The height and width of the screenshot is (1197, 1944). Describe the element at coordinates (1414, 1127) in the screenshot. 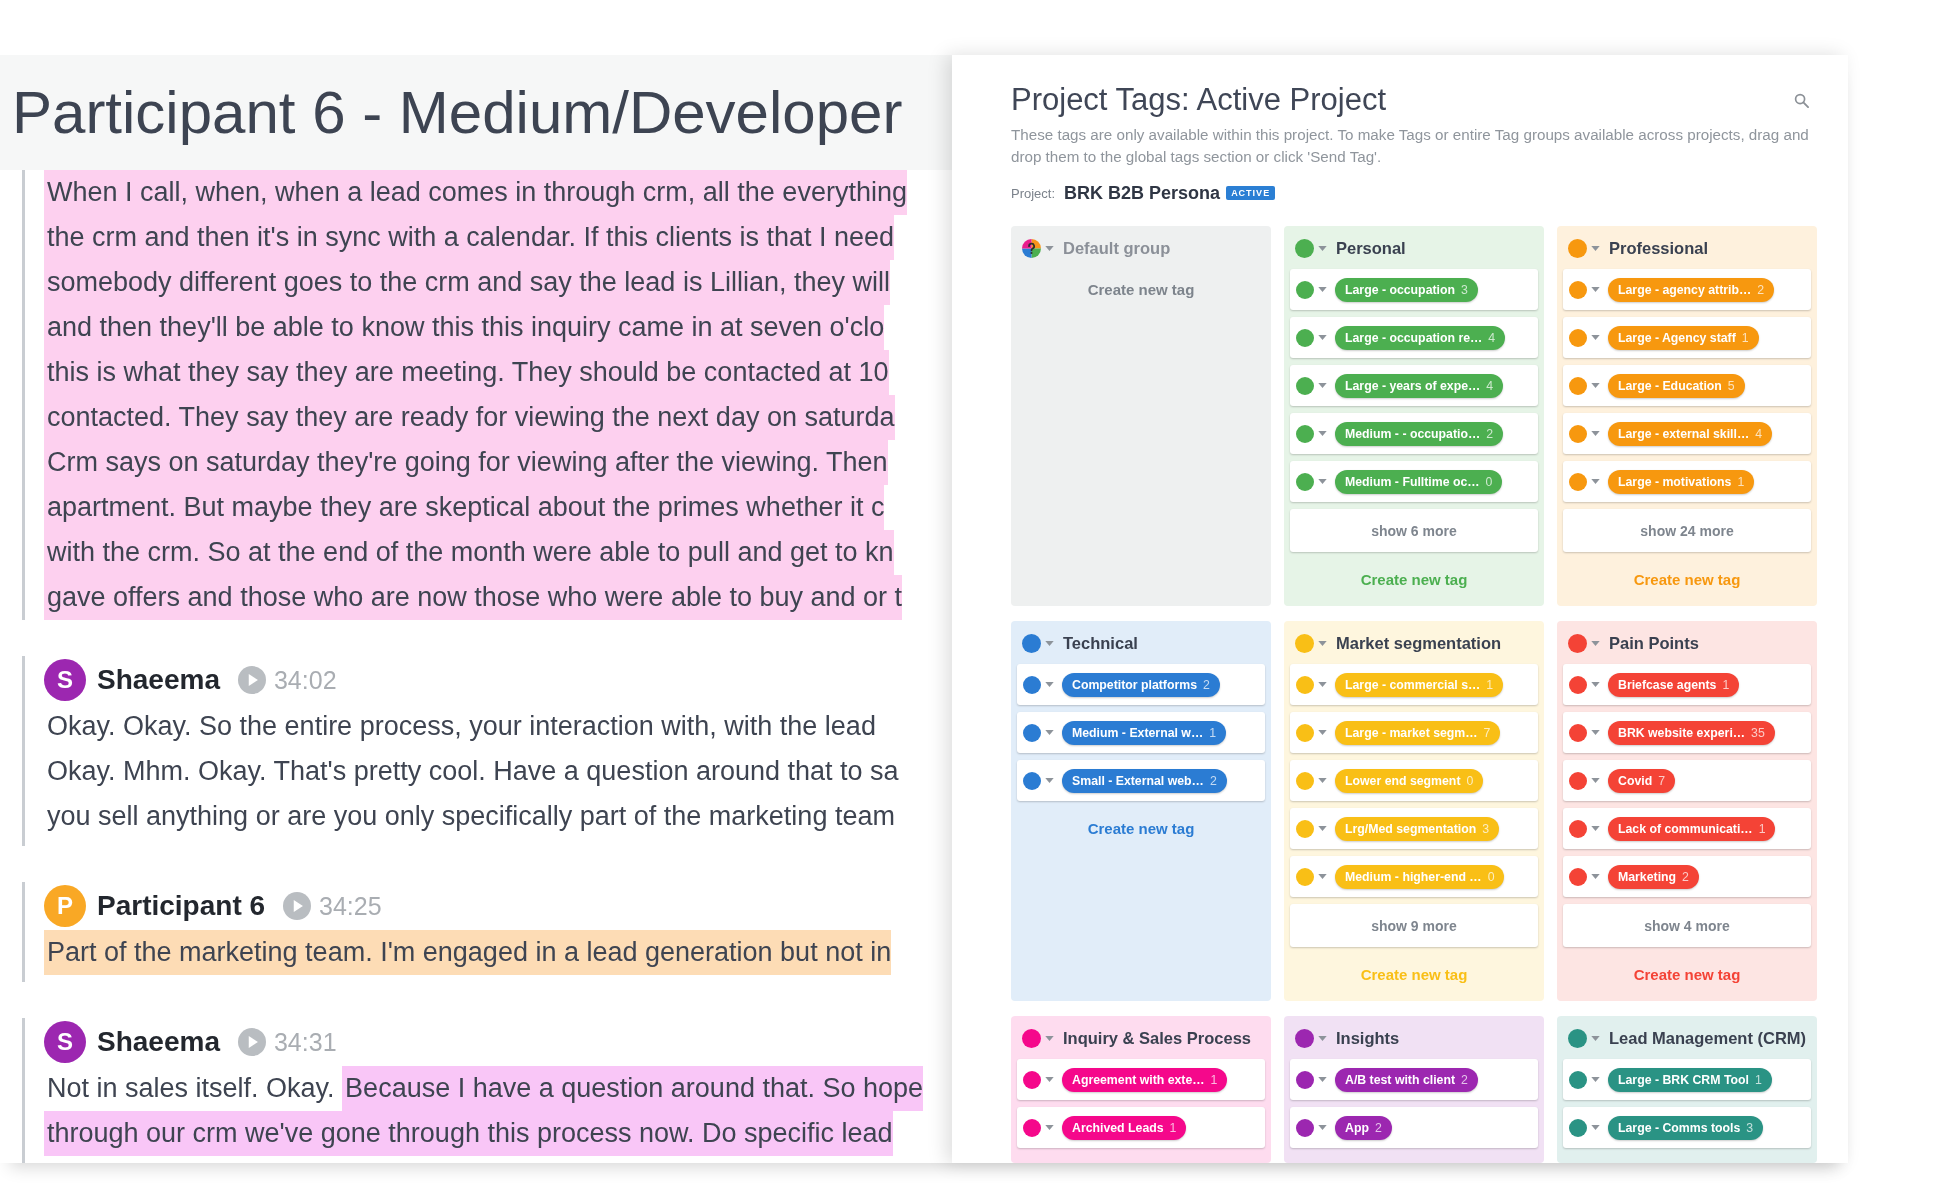

I see `tag-row: App 2` at that location.